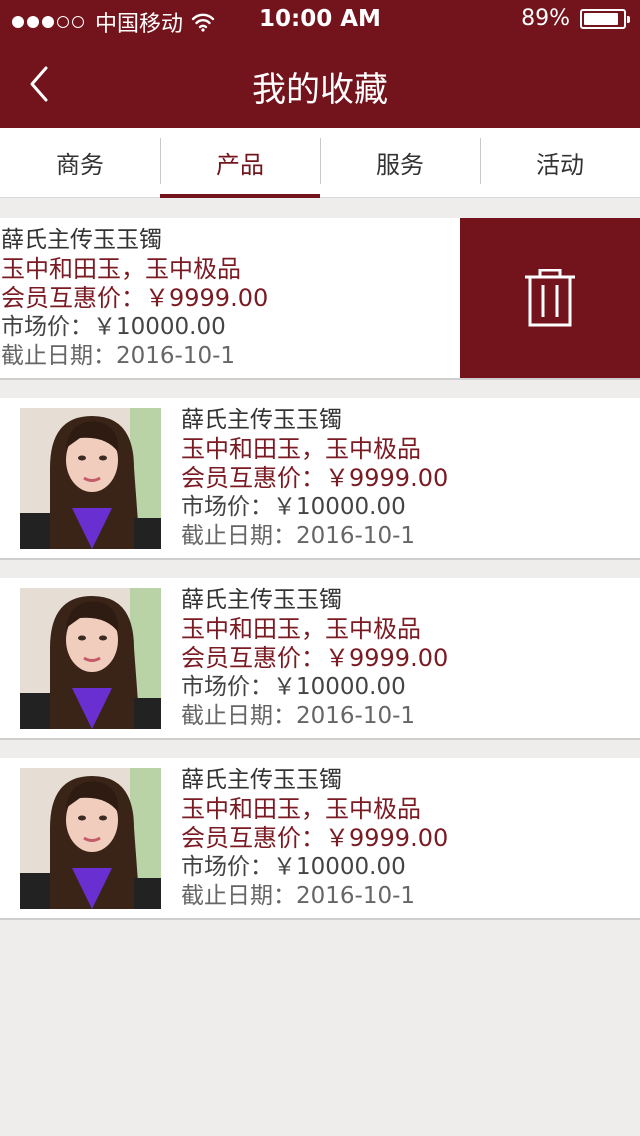 The width and height of the screenshot is (640, 1136). I want to click on battery-status: 89%, so click(575, 18).